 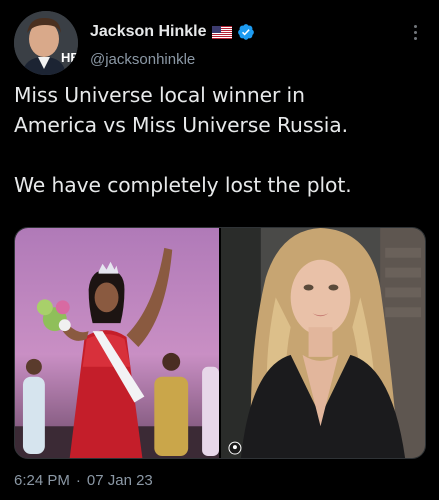 What do you see at coordinates (181, 125) in the screenshot?
I see `tweet-line: America vs Miss Universe Russia.` at bounding box center [181, 125].